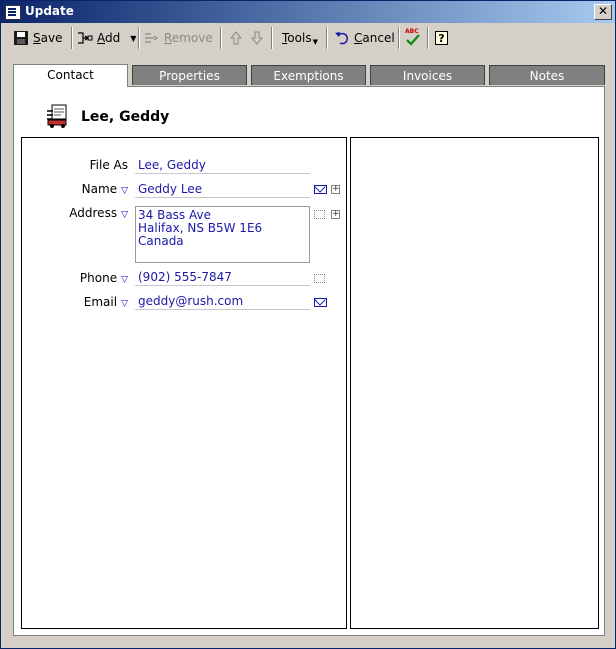 This screenshot has width=616, height=649. Describe the element at coordinates (48, 38) in the screenshot. I see `save-label: Save` at that location.